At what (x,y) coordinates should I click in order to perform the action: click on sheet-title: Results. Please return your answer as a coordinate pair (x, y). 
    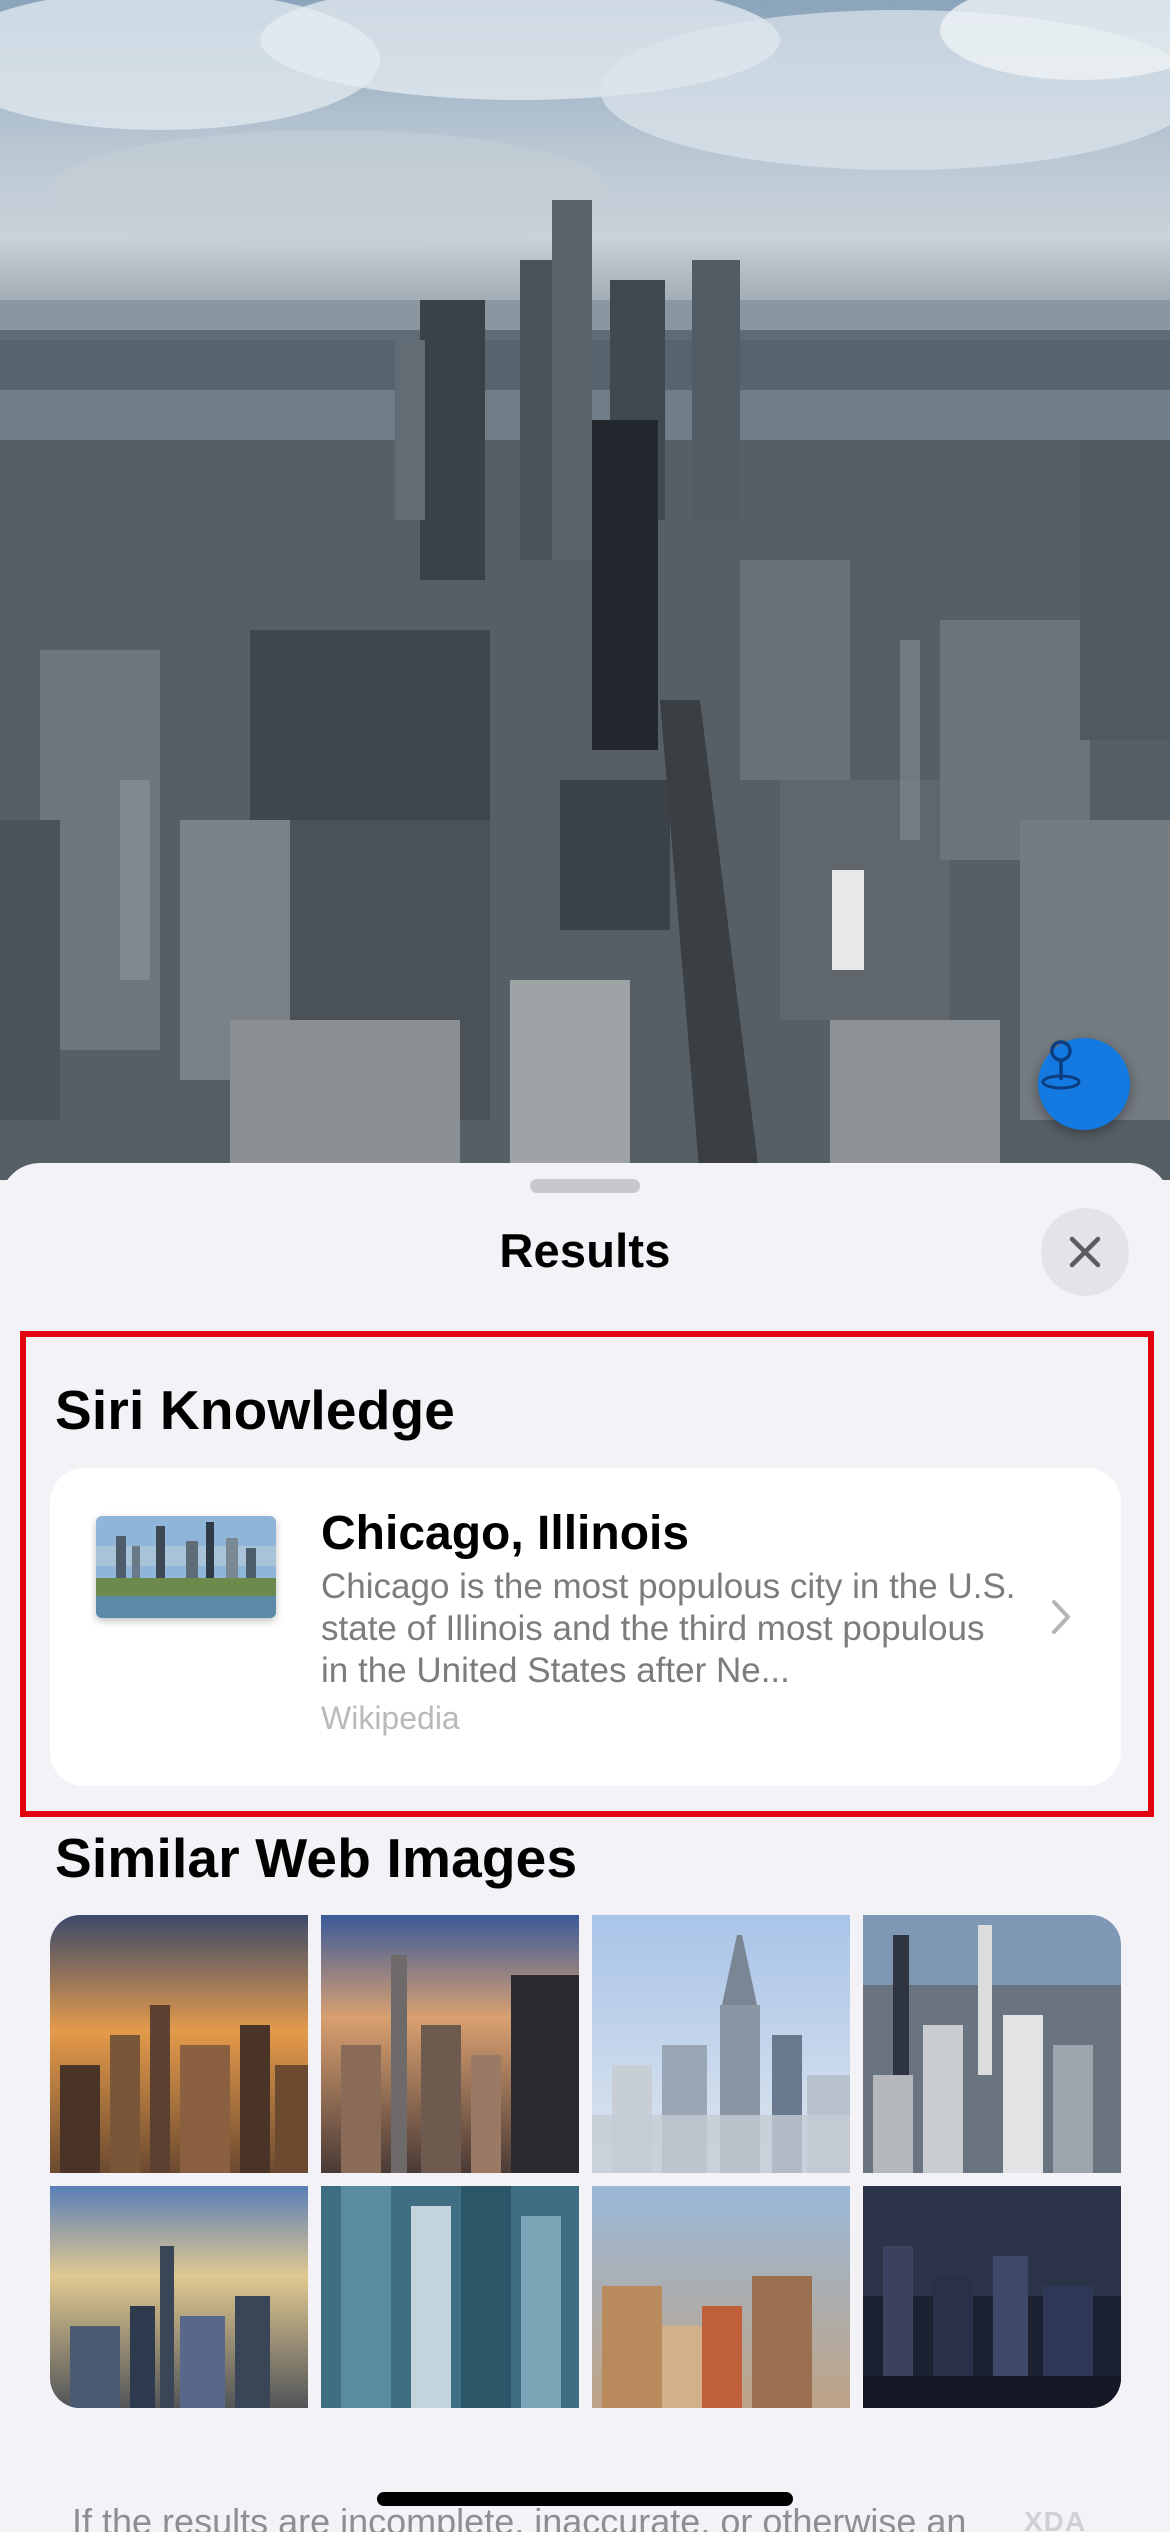
    Looking at the image, I should click on (585, 1250).